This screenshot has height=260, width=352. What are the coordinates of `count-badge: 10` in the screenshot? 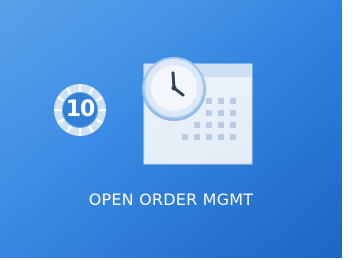 It's located at (80, 110).